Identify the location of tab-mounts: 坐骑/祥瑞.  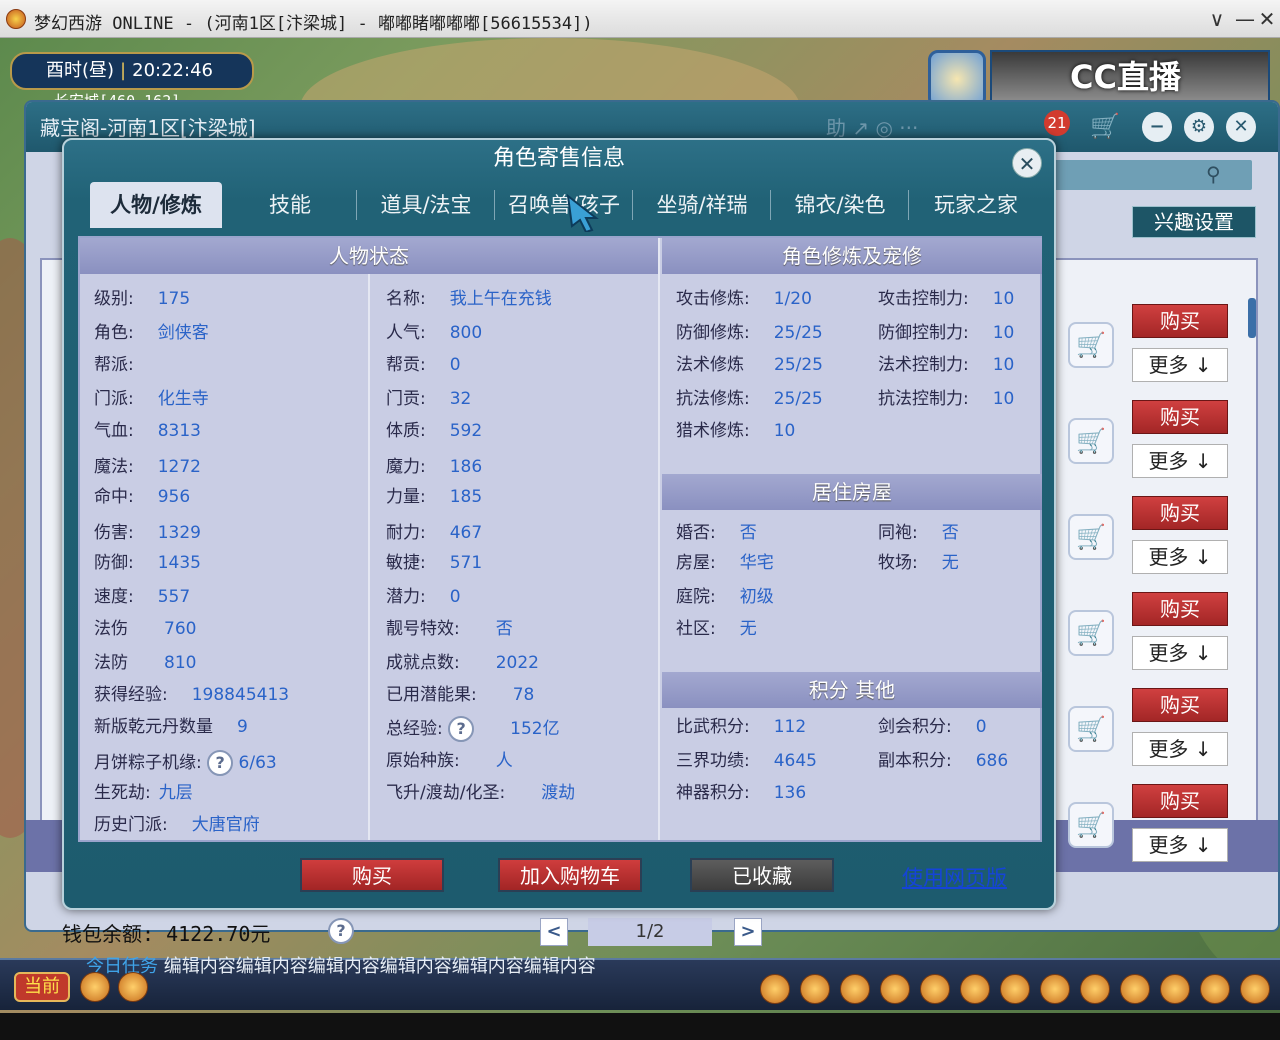
(702, 205).